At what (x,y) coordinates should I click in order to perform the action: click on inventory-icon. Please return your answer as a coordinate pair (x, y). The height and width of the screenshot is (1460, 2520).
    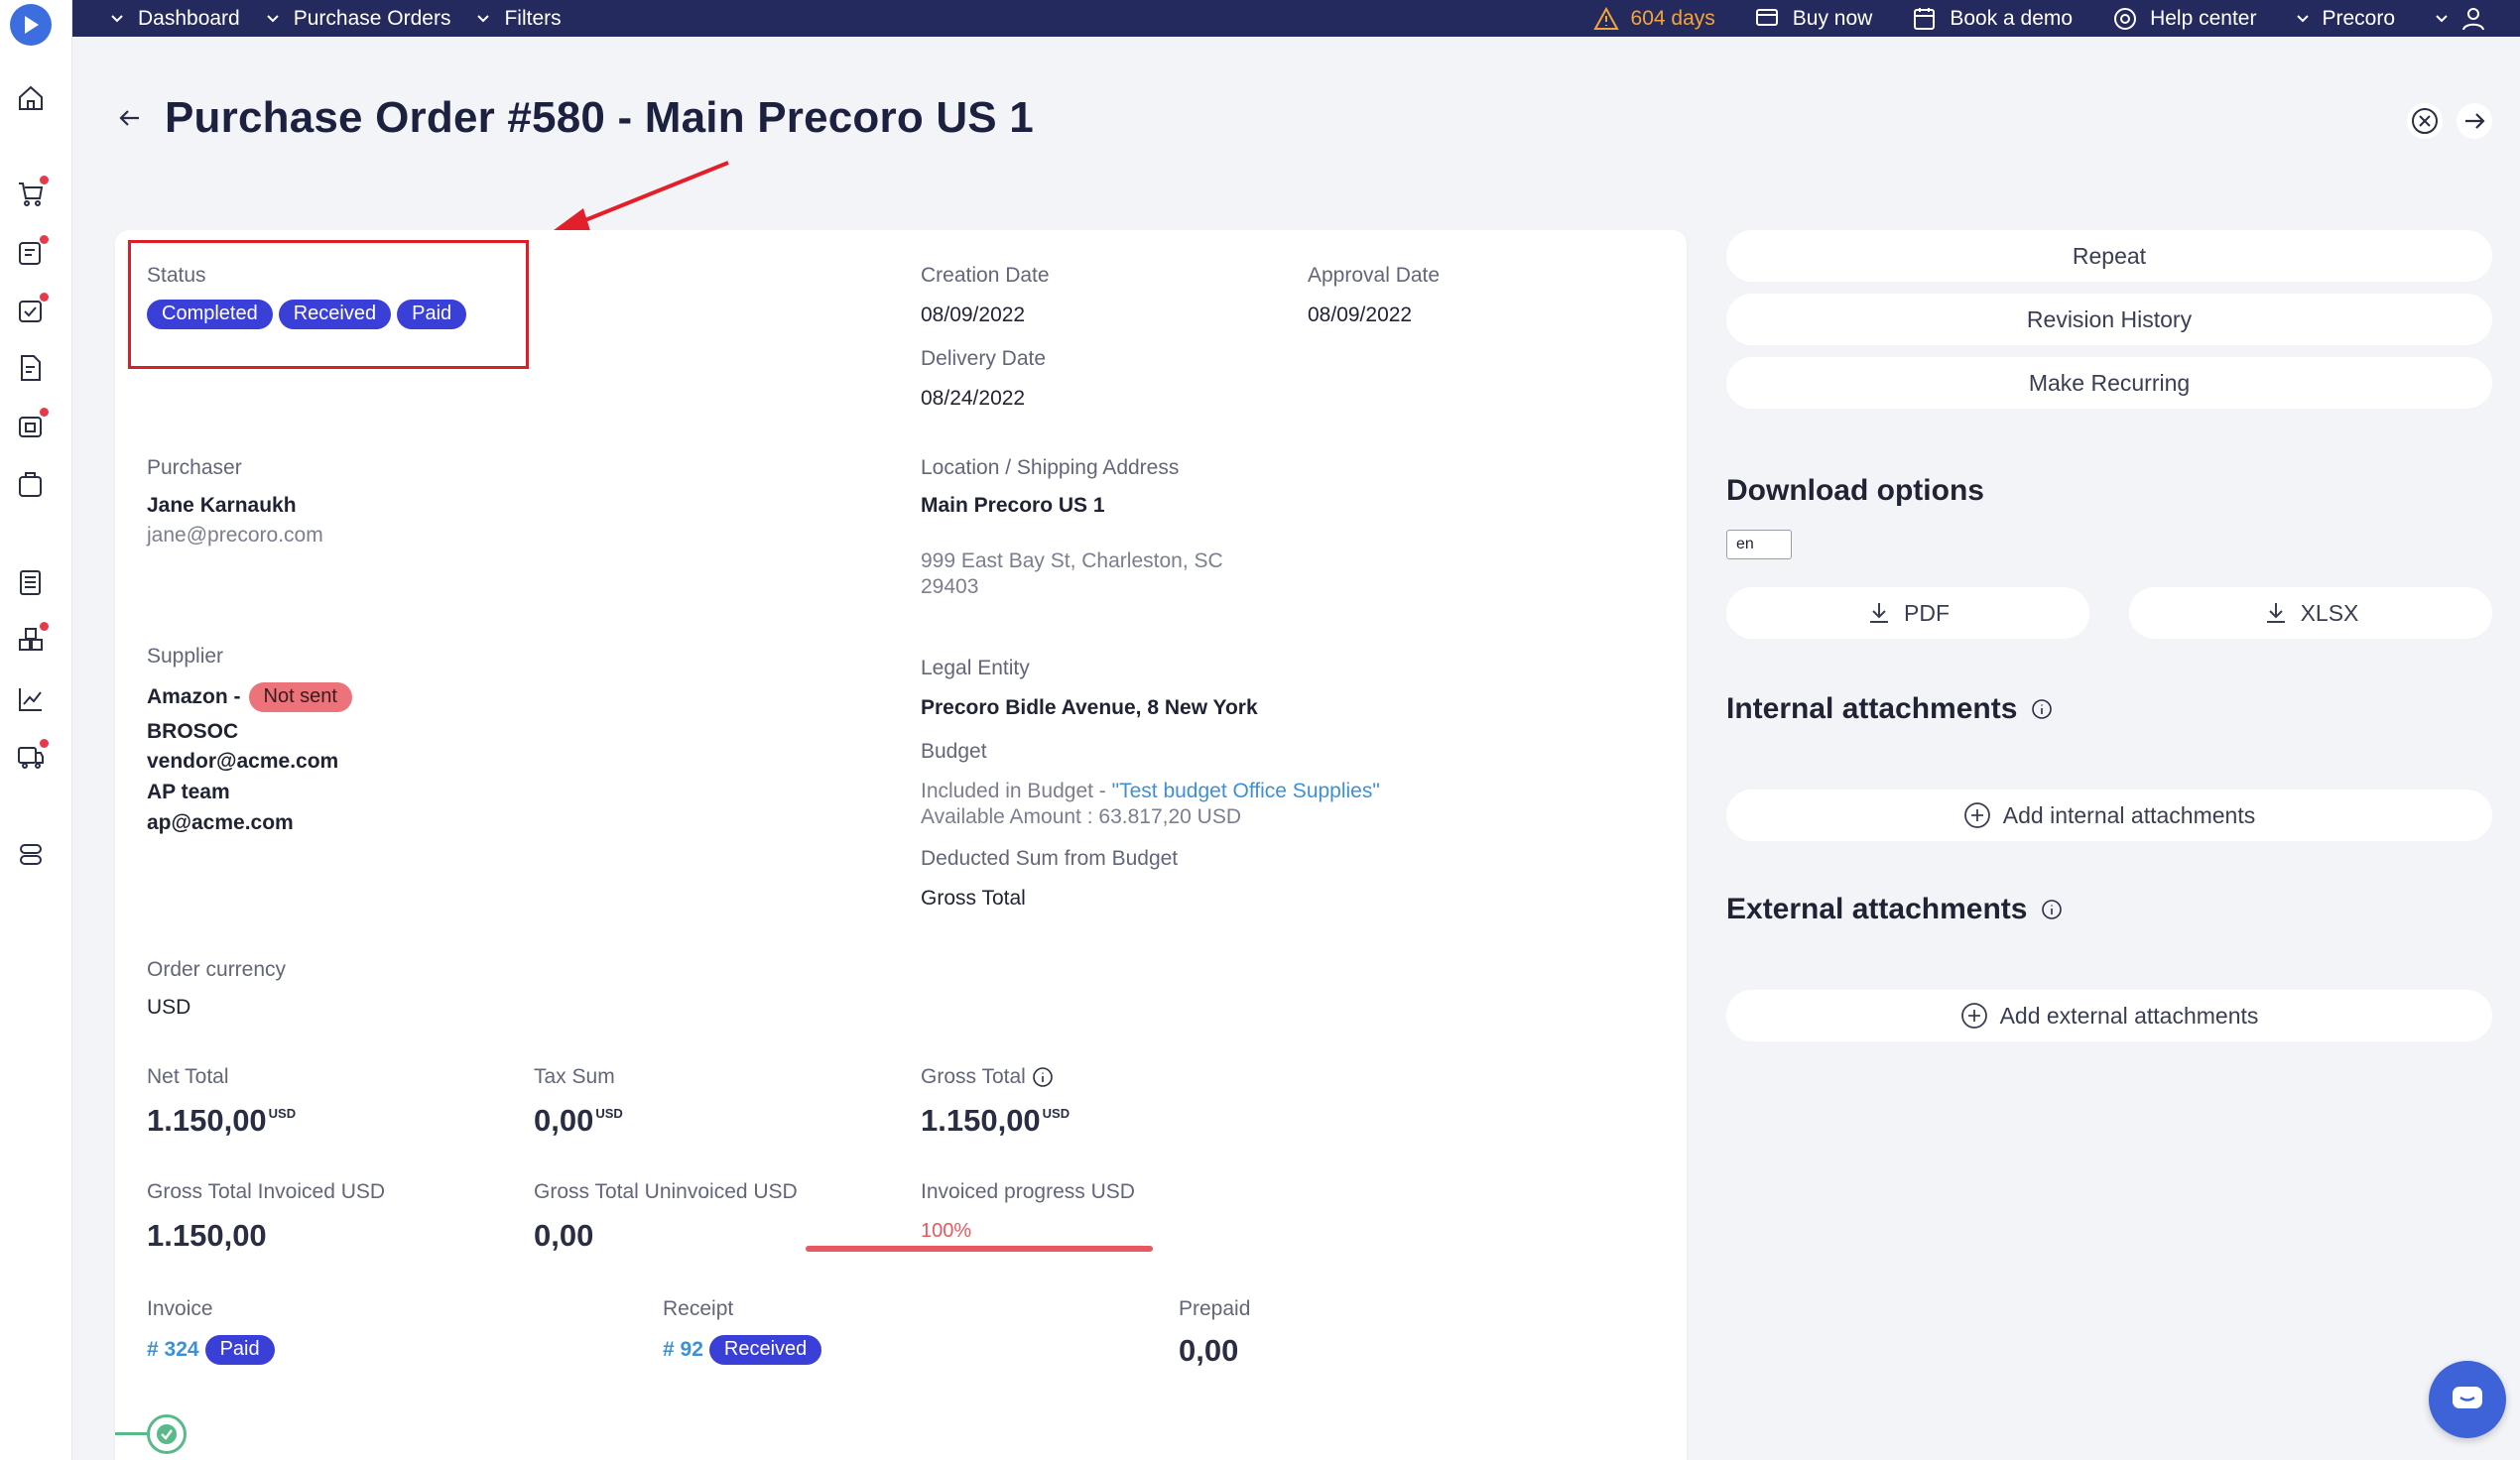
    Looking at the image, I should click on (31, 485).